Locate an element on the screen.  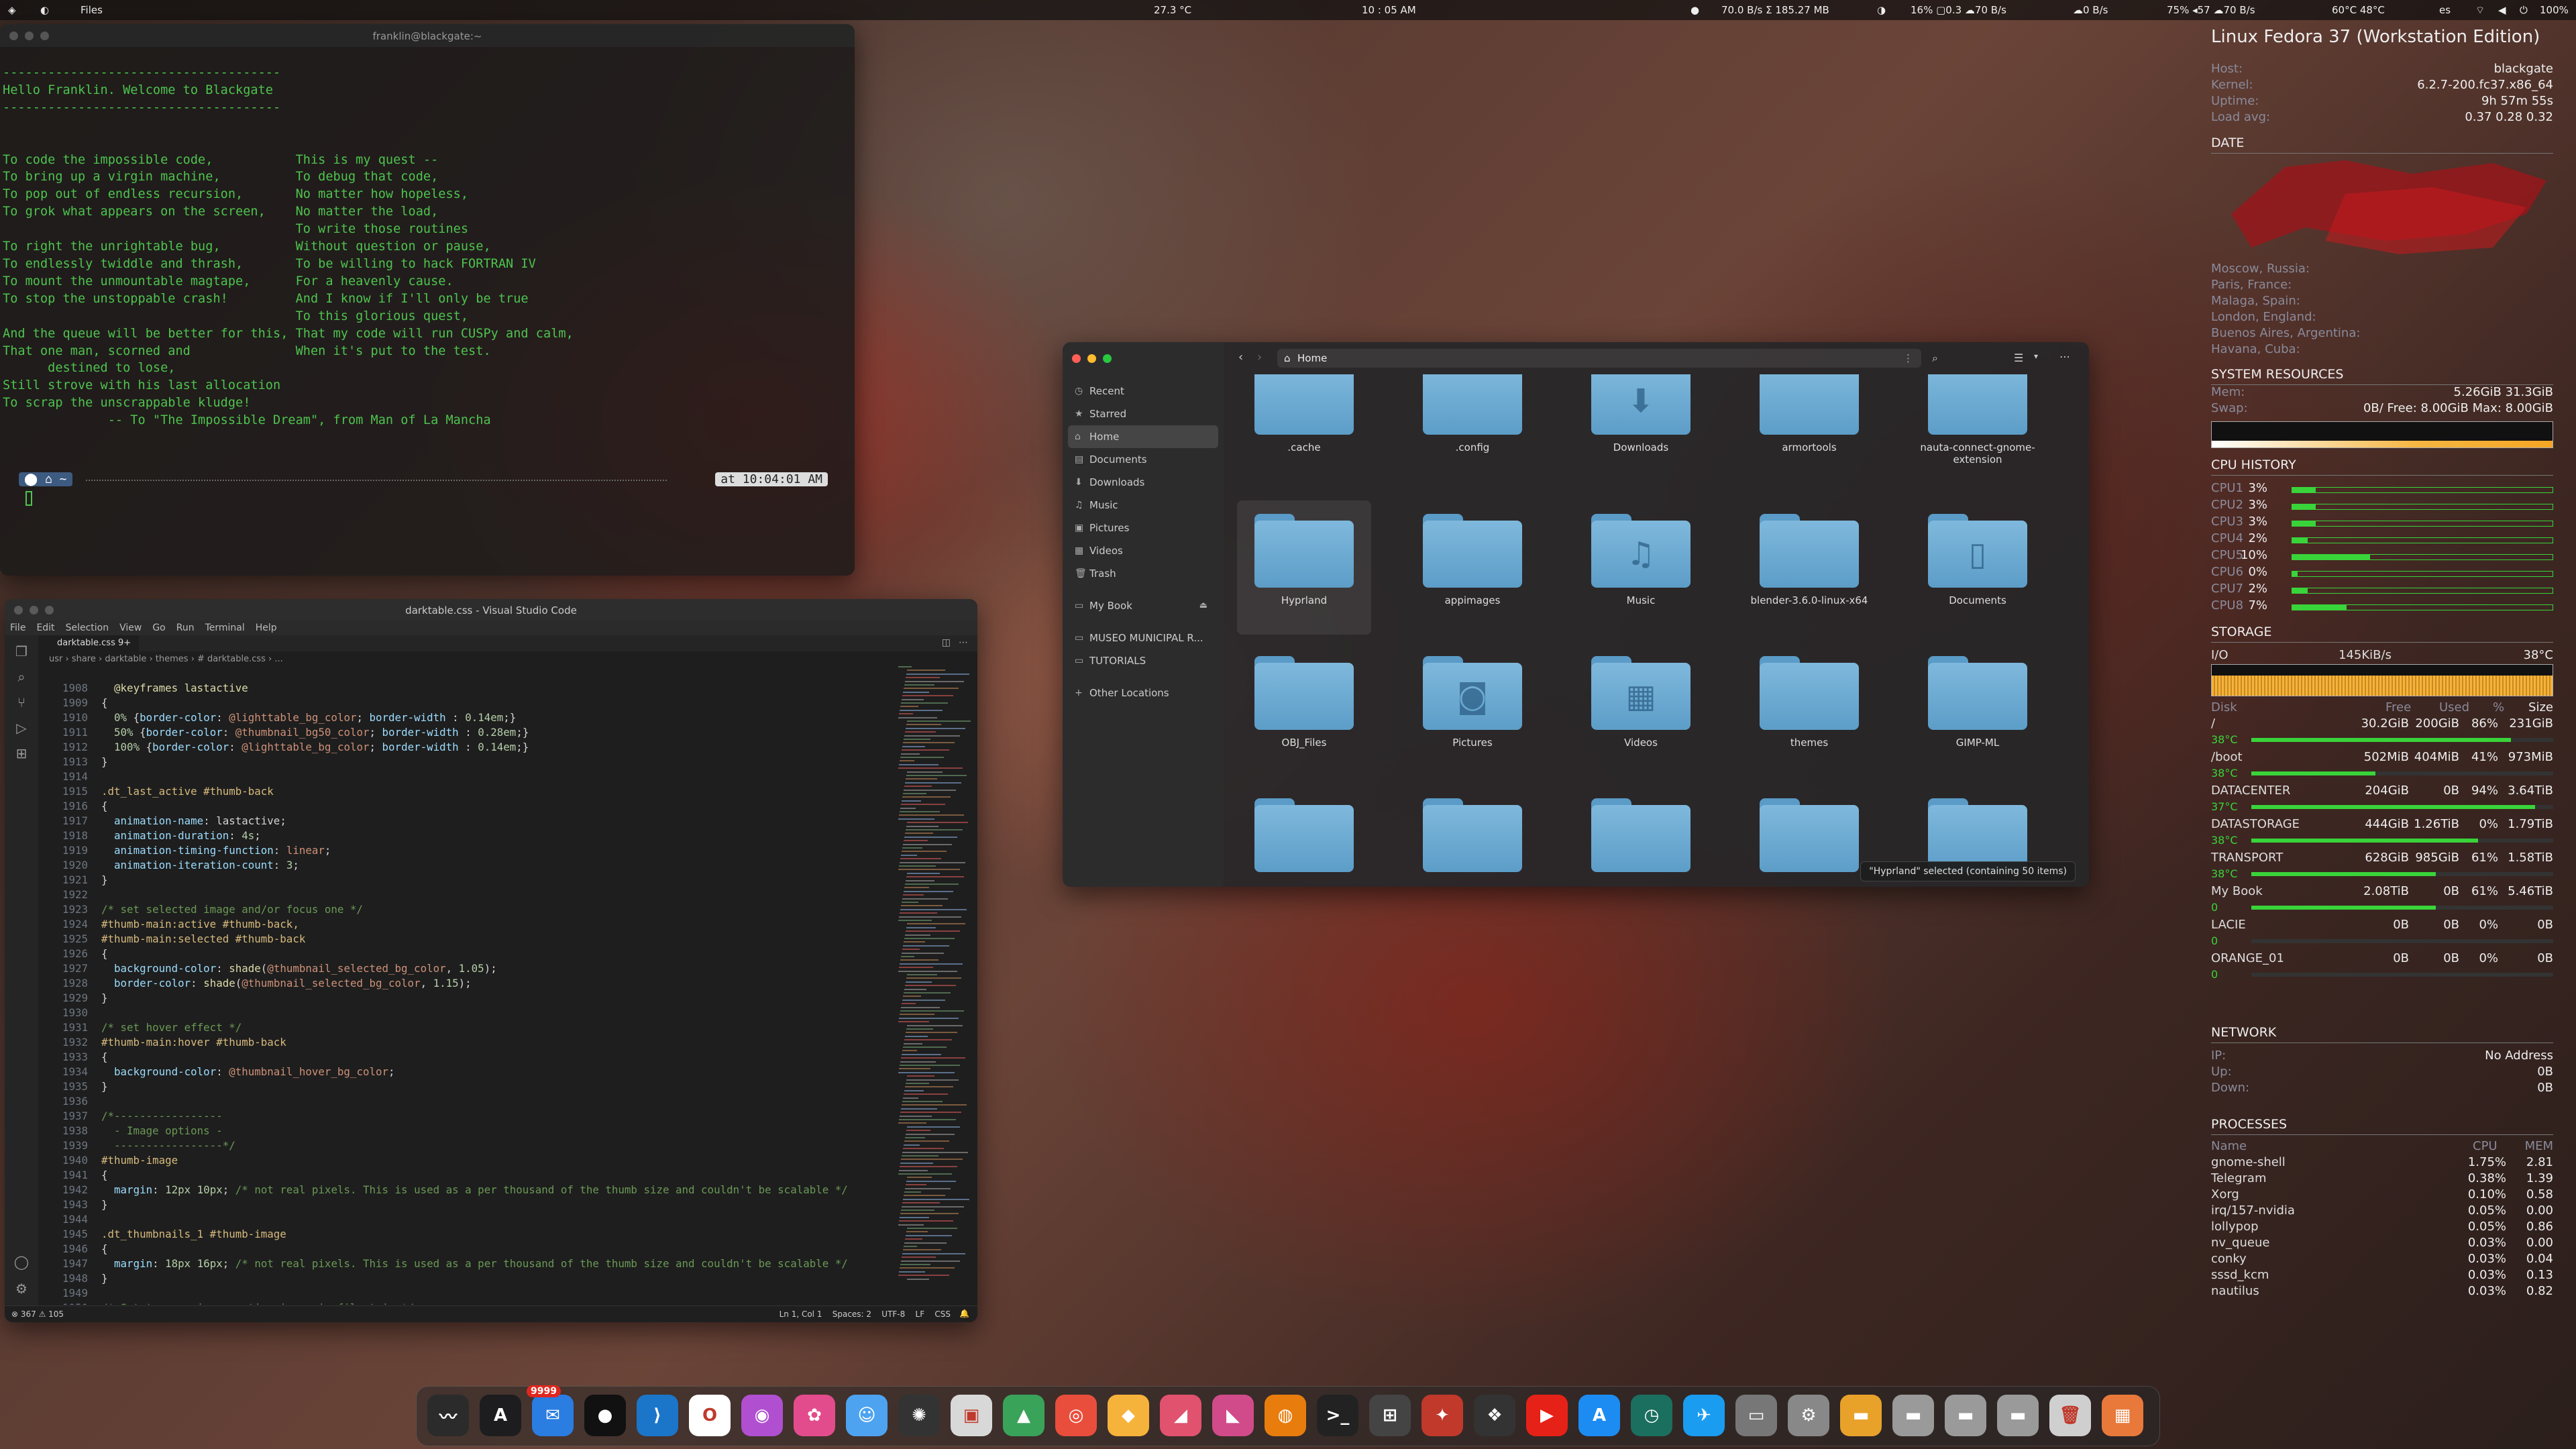
folder-item: ♫ Music is located at coordinates (1641, 567).